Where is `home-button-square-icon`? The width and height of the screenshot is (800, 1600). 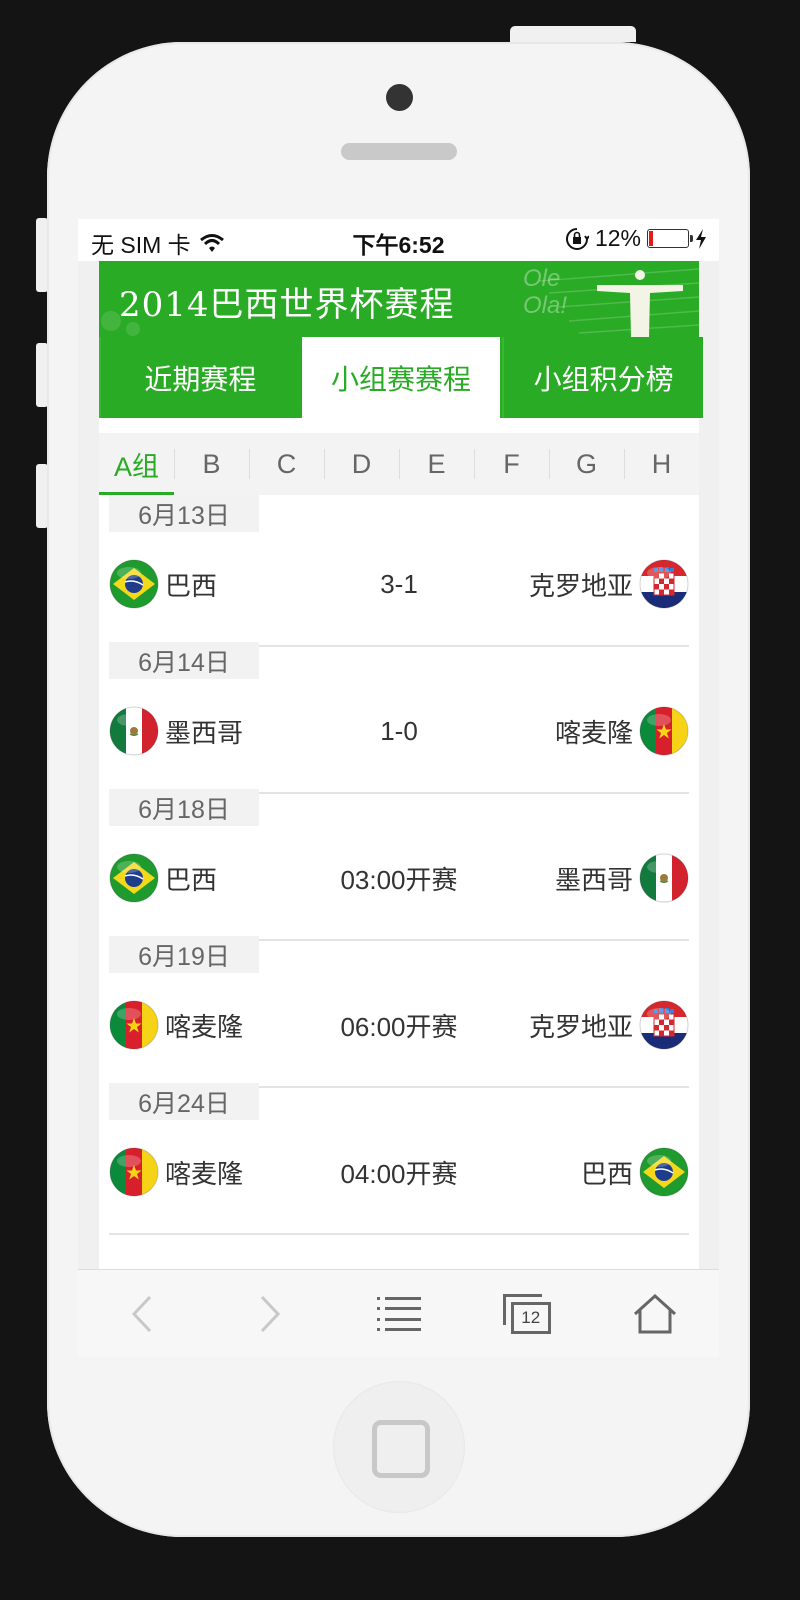
home-button-square-icon is located at coordinates (401, 1449).